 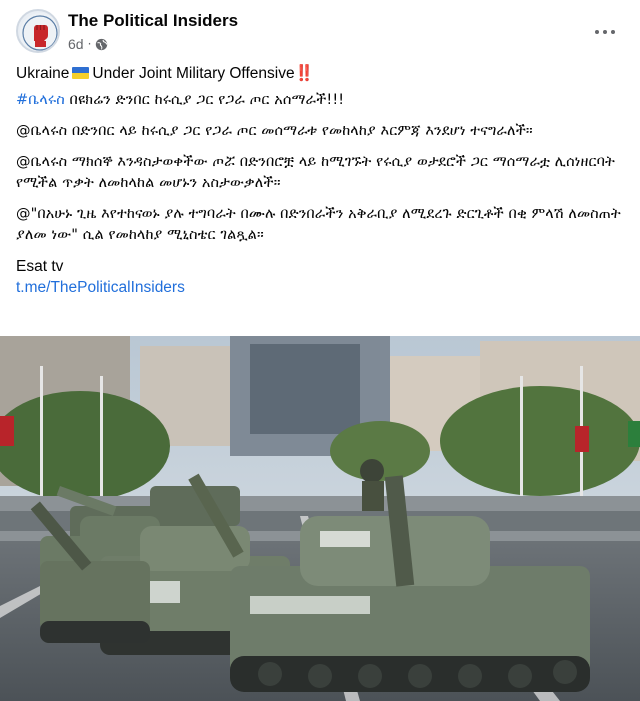 What do you see at coordinates (40, 100) in the screenshot?
I see `hashtag-link: #ቤላሩስ` at bounding box center [40, 100].